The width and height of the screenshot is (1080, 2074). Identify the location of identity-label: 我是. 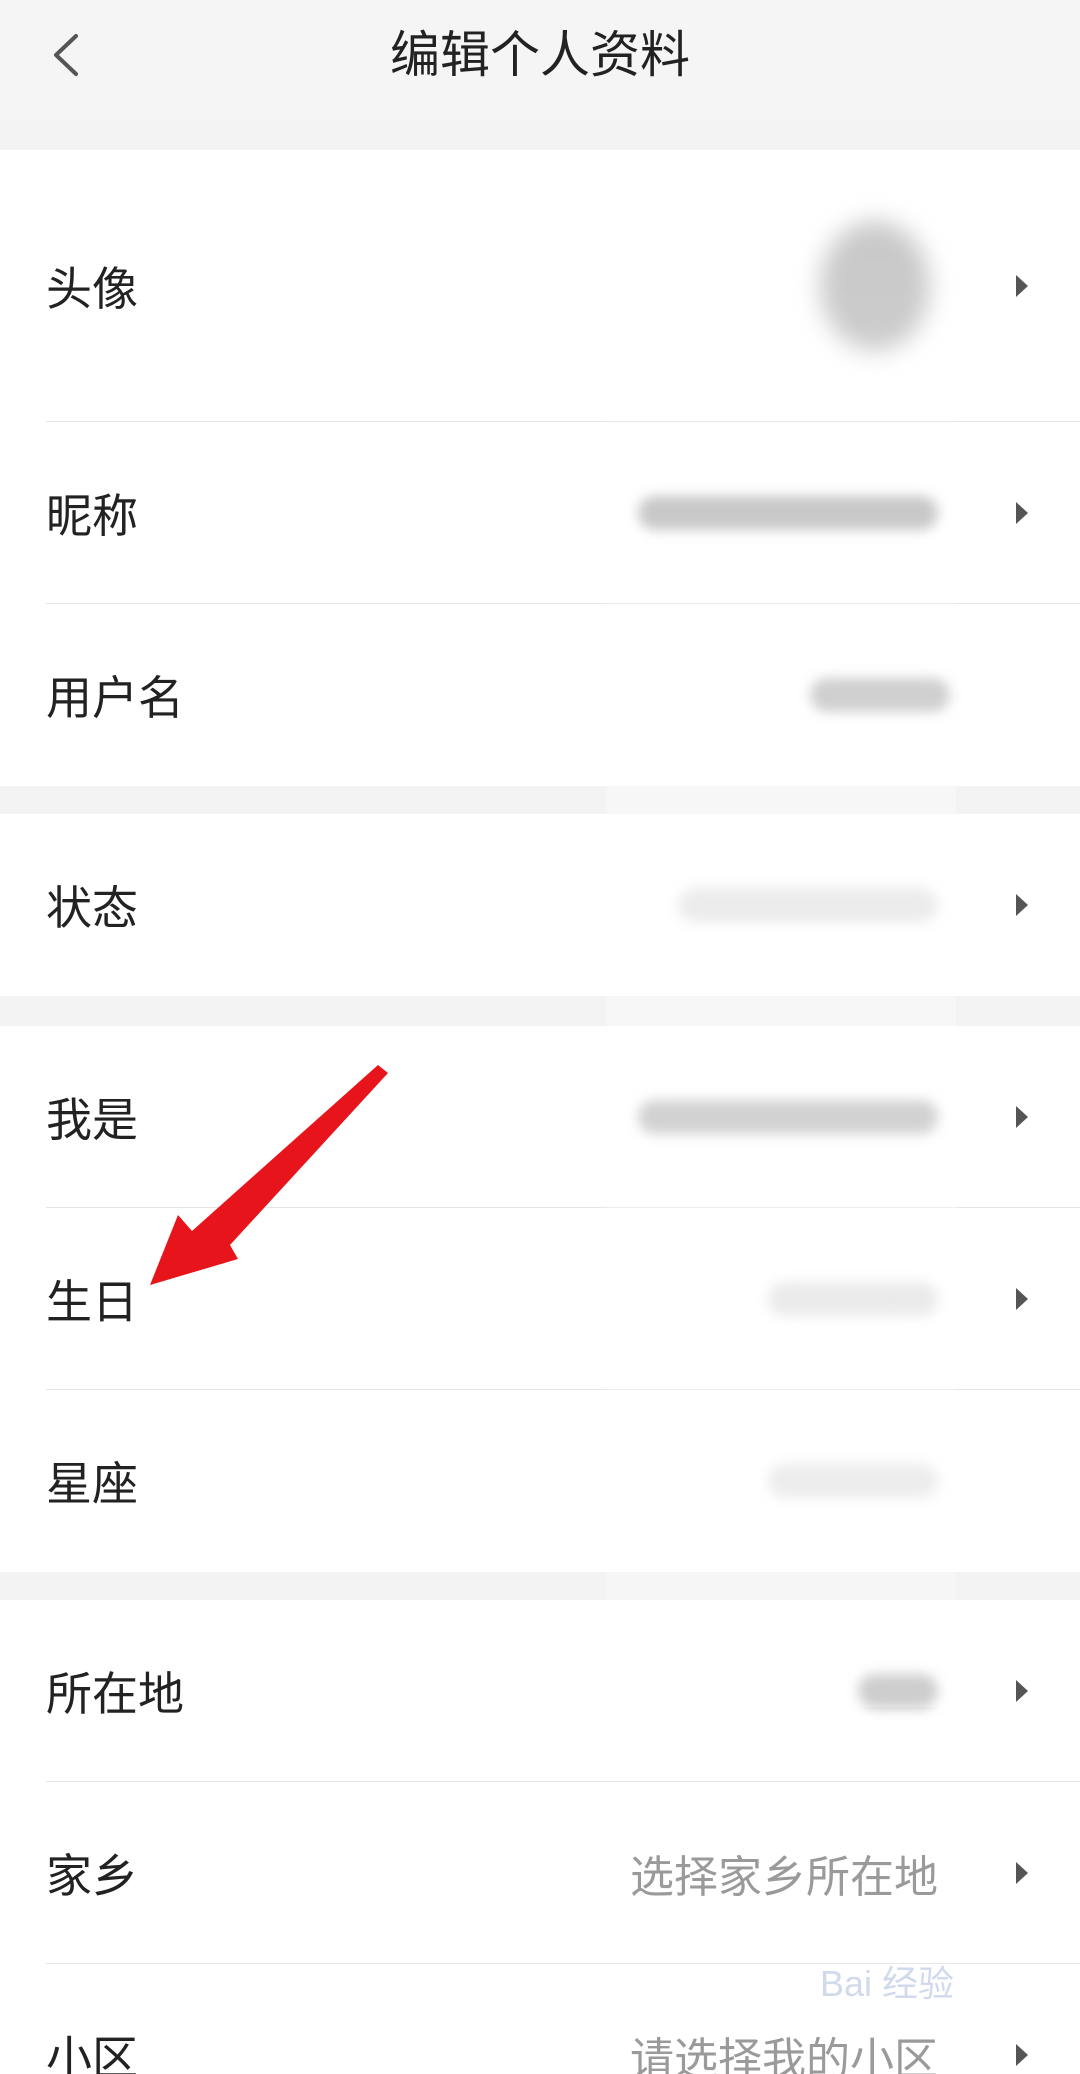
(92, 1120).